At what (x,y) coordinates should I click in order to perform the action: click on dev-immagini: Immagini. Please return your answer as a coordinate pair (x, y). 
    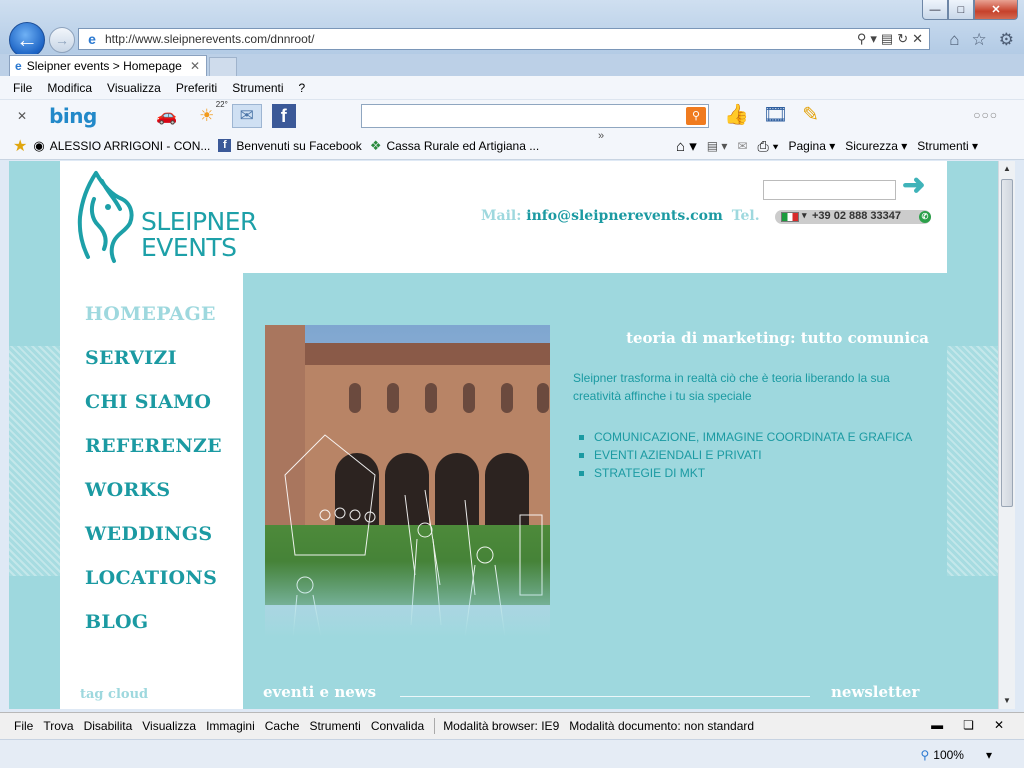
    Looking at the image, I should click on (230, 726).